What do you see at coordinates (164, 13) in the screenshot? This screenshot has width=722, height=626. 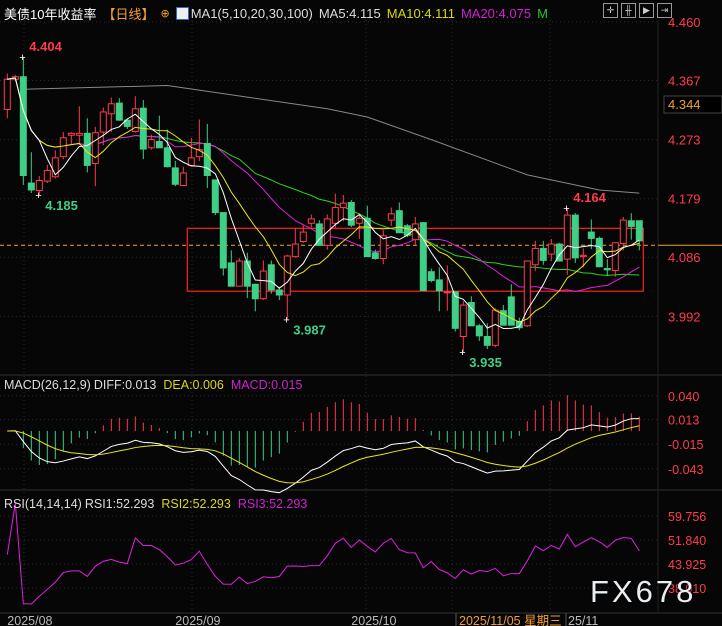 I see `globe-icon: ⊕` at bounding box center [164, 13].